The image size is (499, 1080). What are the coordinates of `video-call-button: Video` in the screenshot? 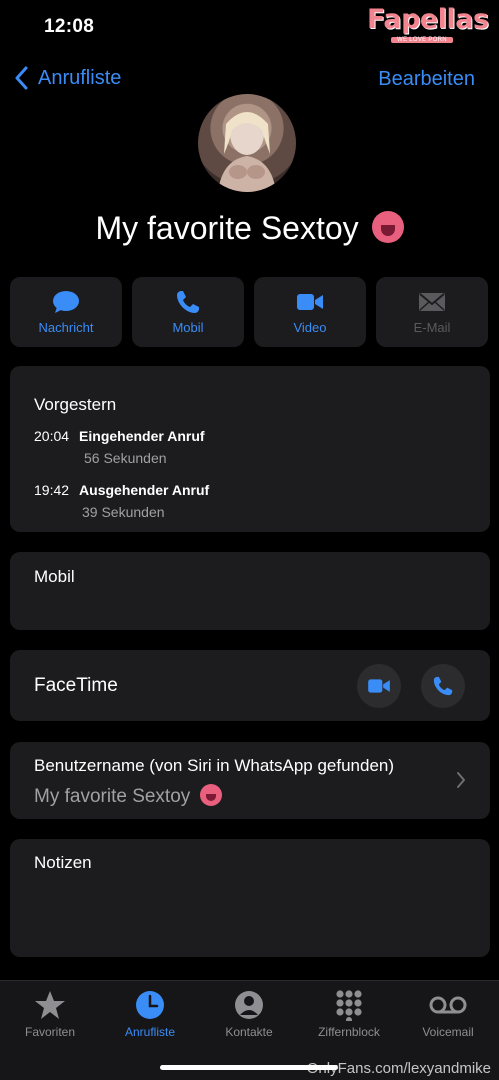 It's located at (310, 312).